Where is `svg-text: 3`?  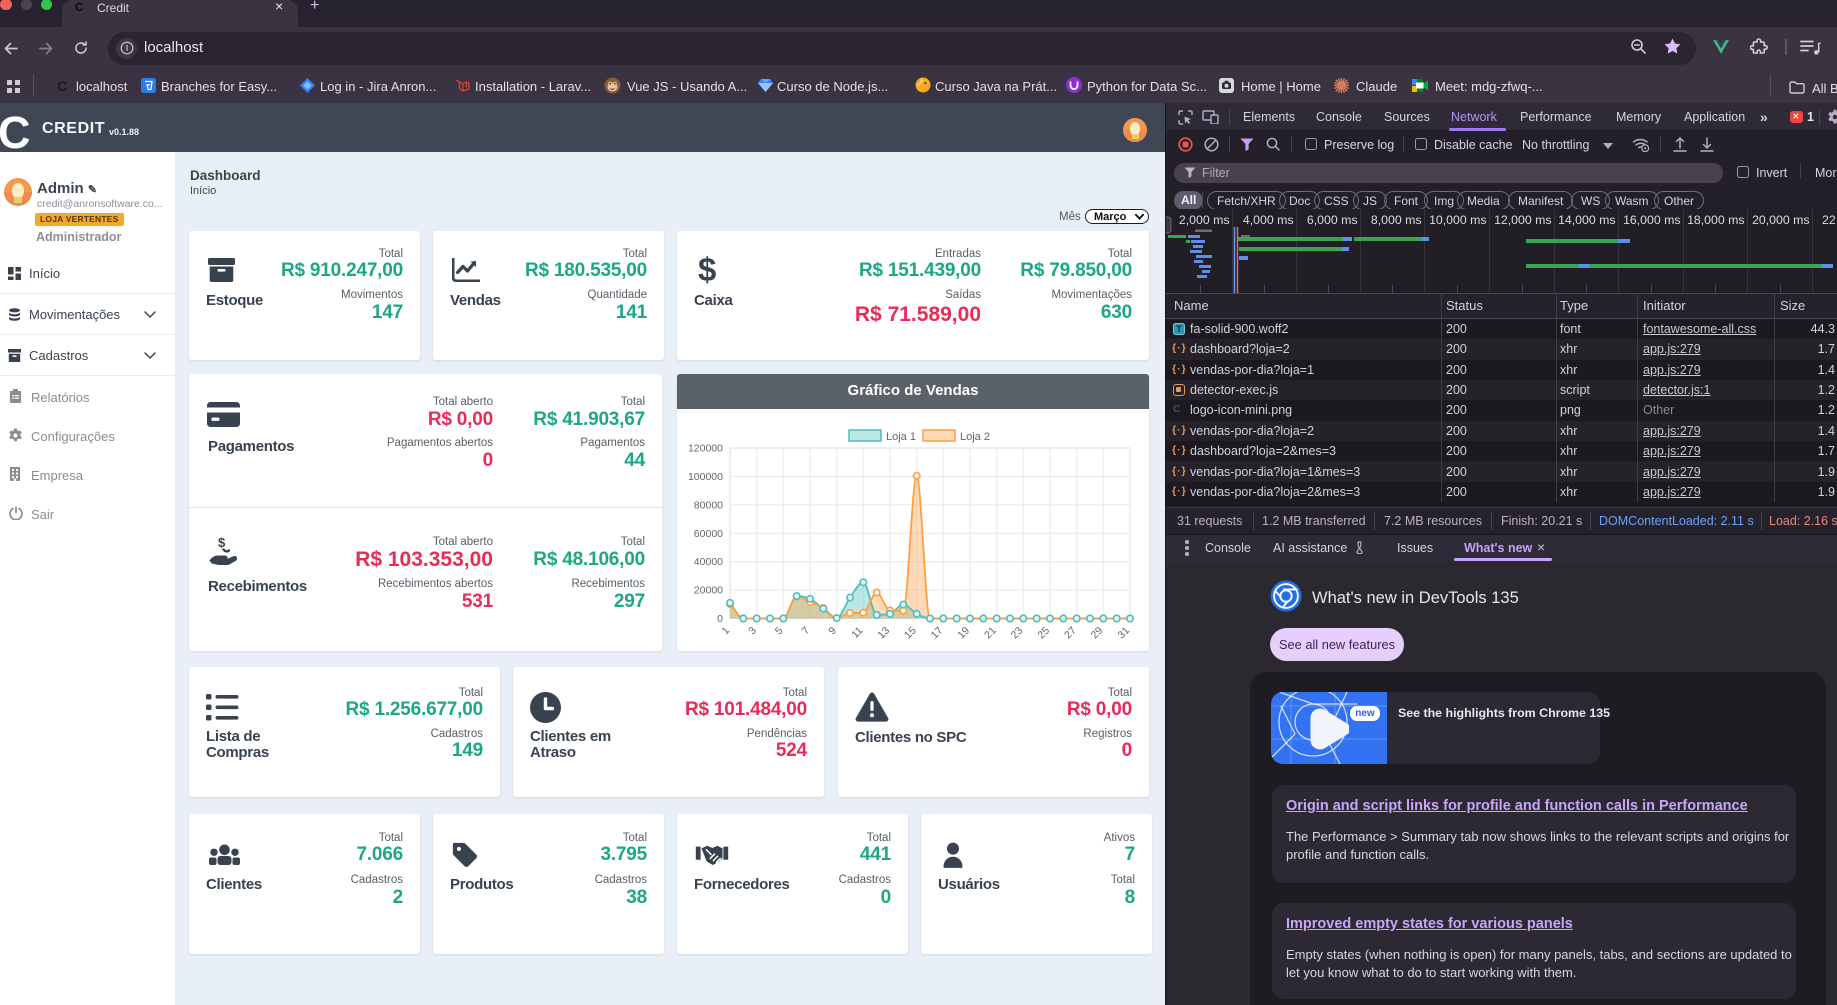 svg-text: 3 is located at coordinates (752, 631).